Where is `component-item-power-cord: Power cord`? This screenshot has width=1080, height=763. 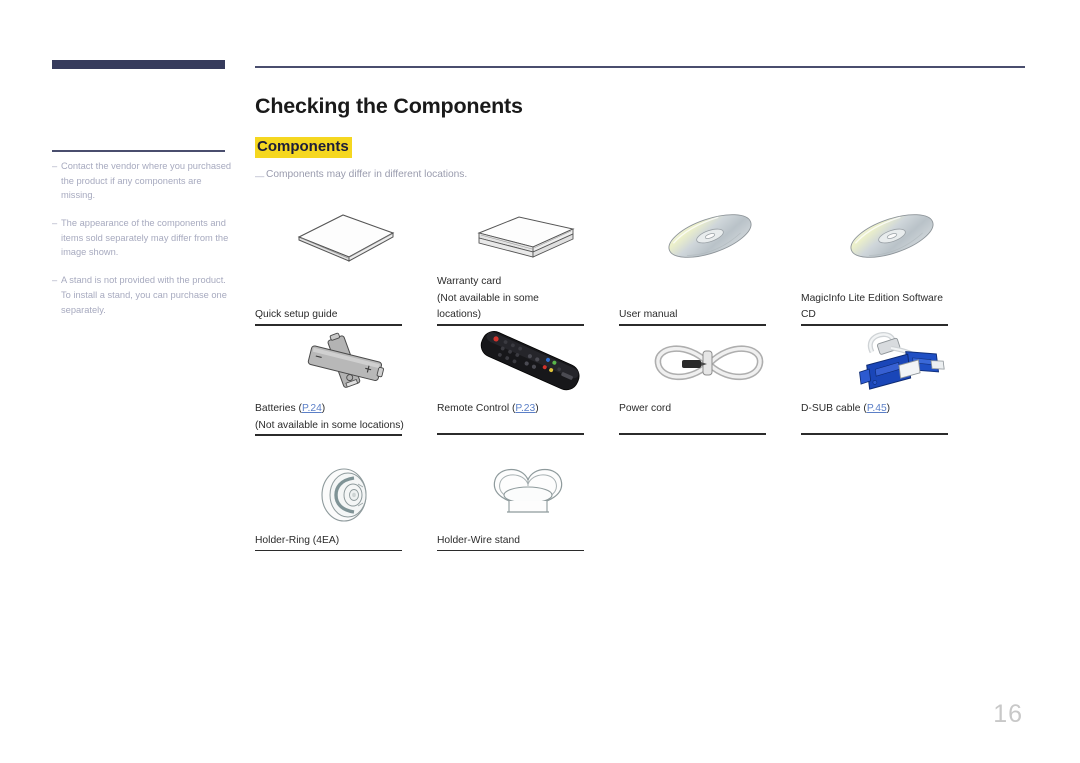
component-item-power-cord: Power cord is located at coordinates (710, 393).